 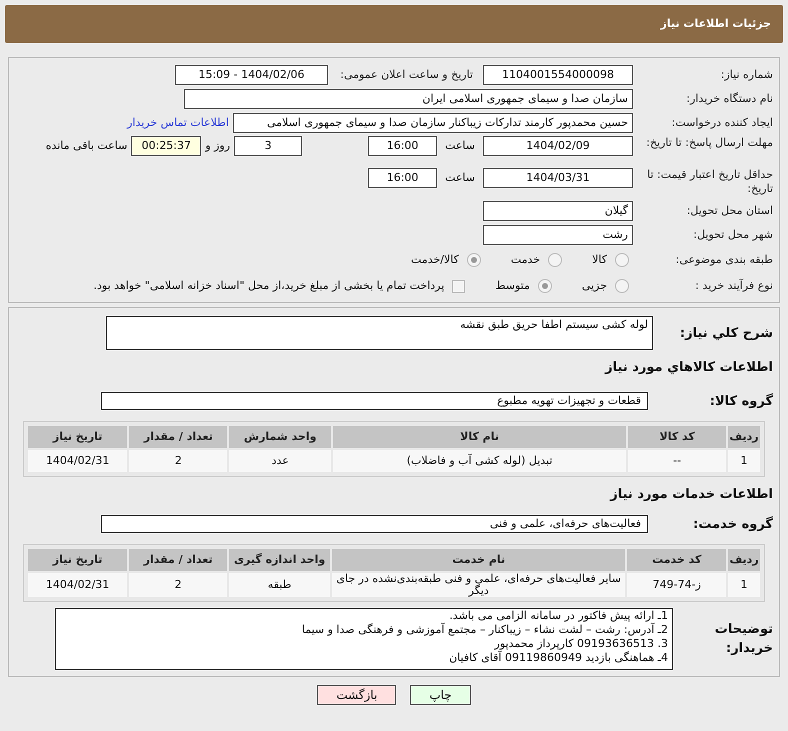 What do you see at coordinates (594, 286) in the screenshot?
I see `radio-label: جزیی` at bounding box center [594, 286].